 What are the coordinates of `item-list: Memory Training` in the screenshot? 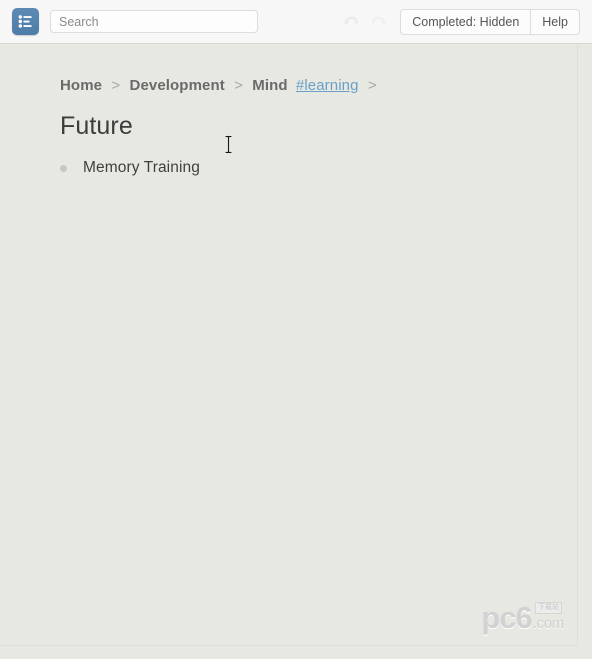 It's located at (288, 168).